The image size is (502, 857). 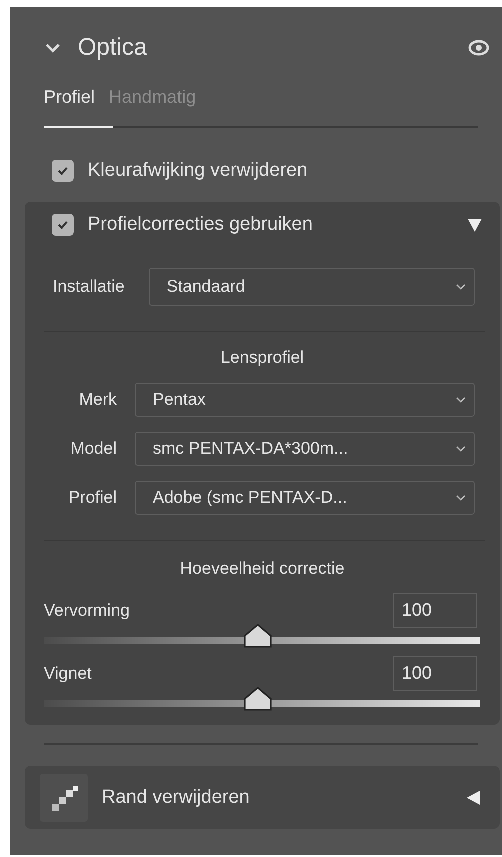 What do you see at coordinates (176, 797) in the screenshot?
I see `section-title: Rand verwijderen` at bounding box center [176, 797].